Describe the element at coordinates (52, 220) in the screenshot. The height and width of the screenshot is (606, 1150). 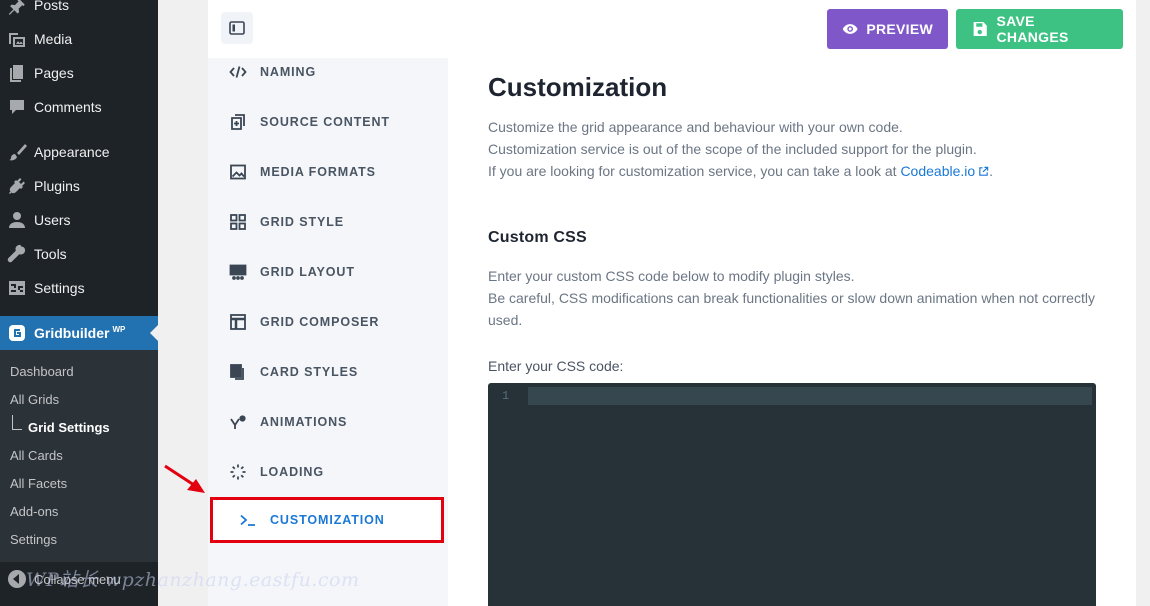
I see `wp-menu-users-label: Users` at that location.